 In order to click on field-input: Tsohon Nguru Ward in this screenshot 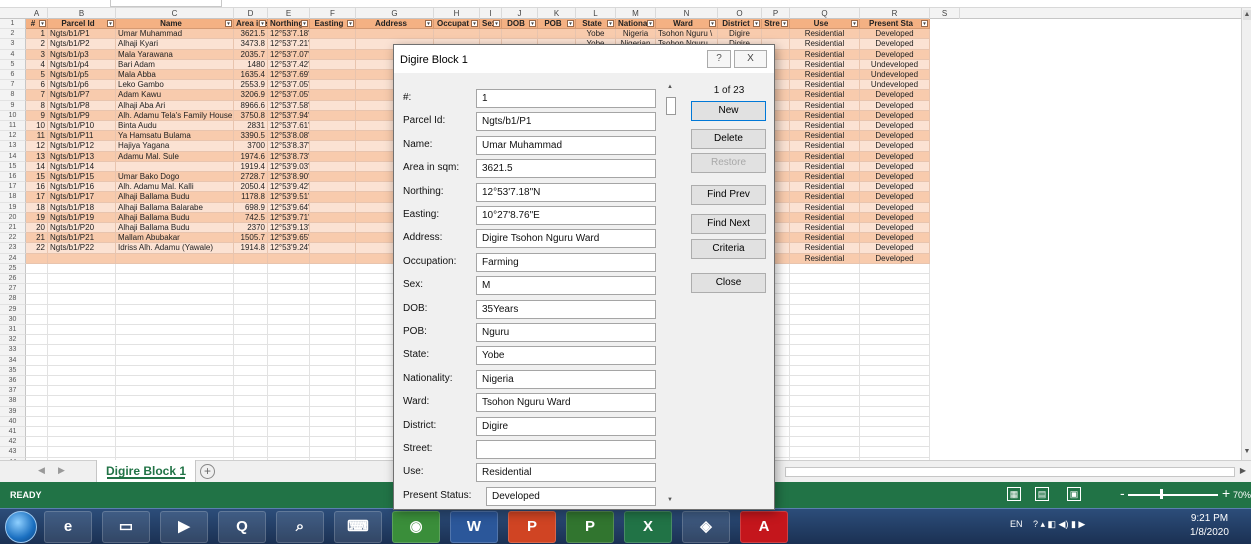, I will do `click(566, 403)`.